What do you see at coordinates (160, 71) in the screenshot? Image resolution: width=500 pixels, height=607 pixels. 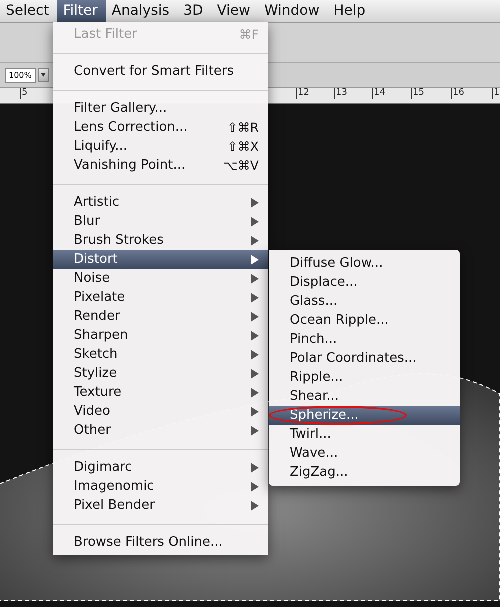 I see `menu-item: Convert for Smart Filters` at bounding box center [160, 71].